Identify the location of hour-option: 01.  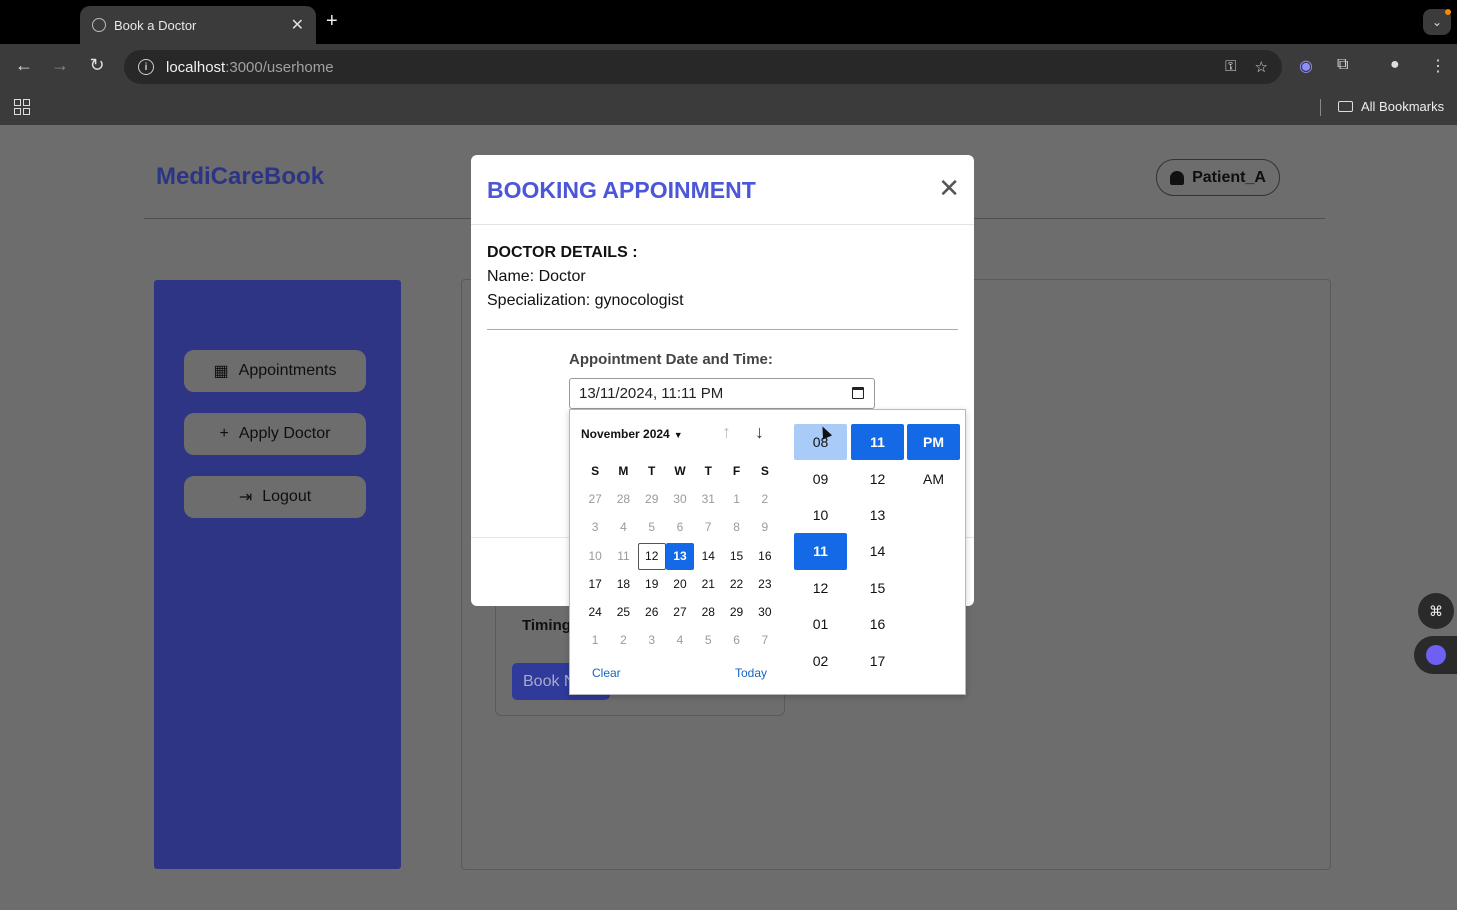
(820, 624).